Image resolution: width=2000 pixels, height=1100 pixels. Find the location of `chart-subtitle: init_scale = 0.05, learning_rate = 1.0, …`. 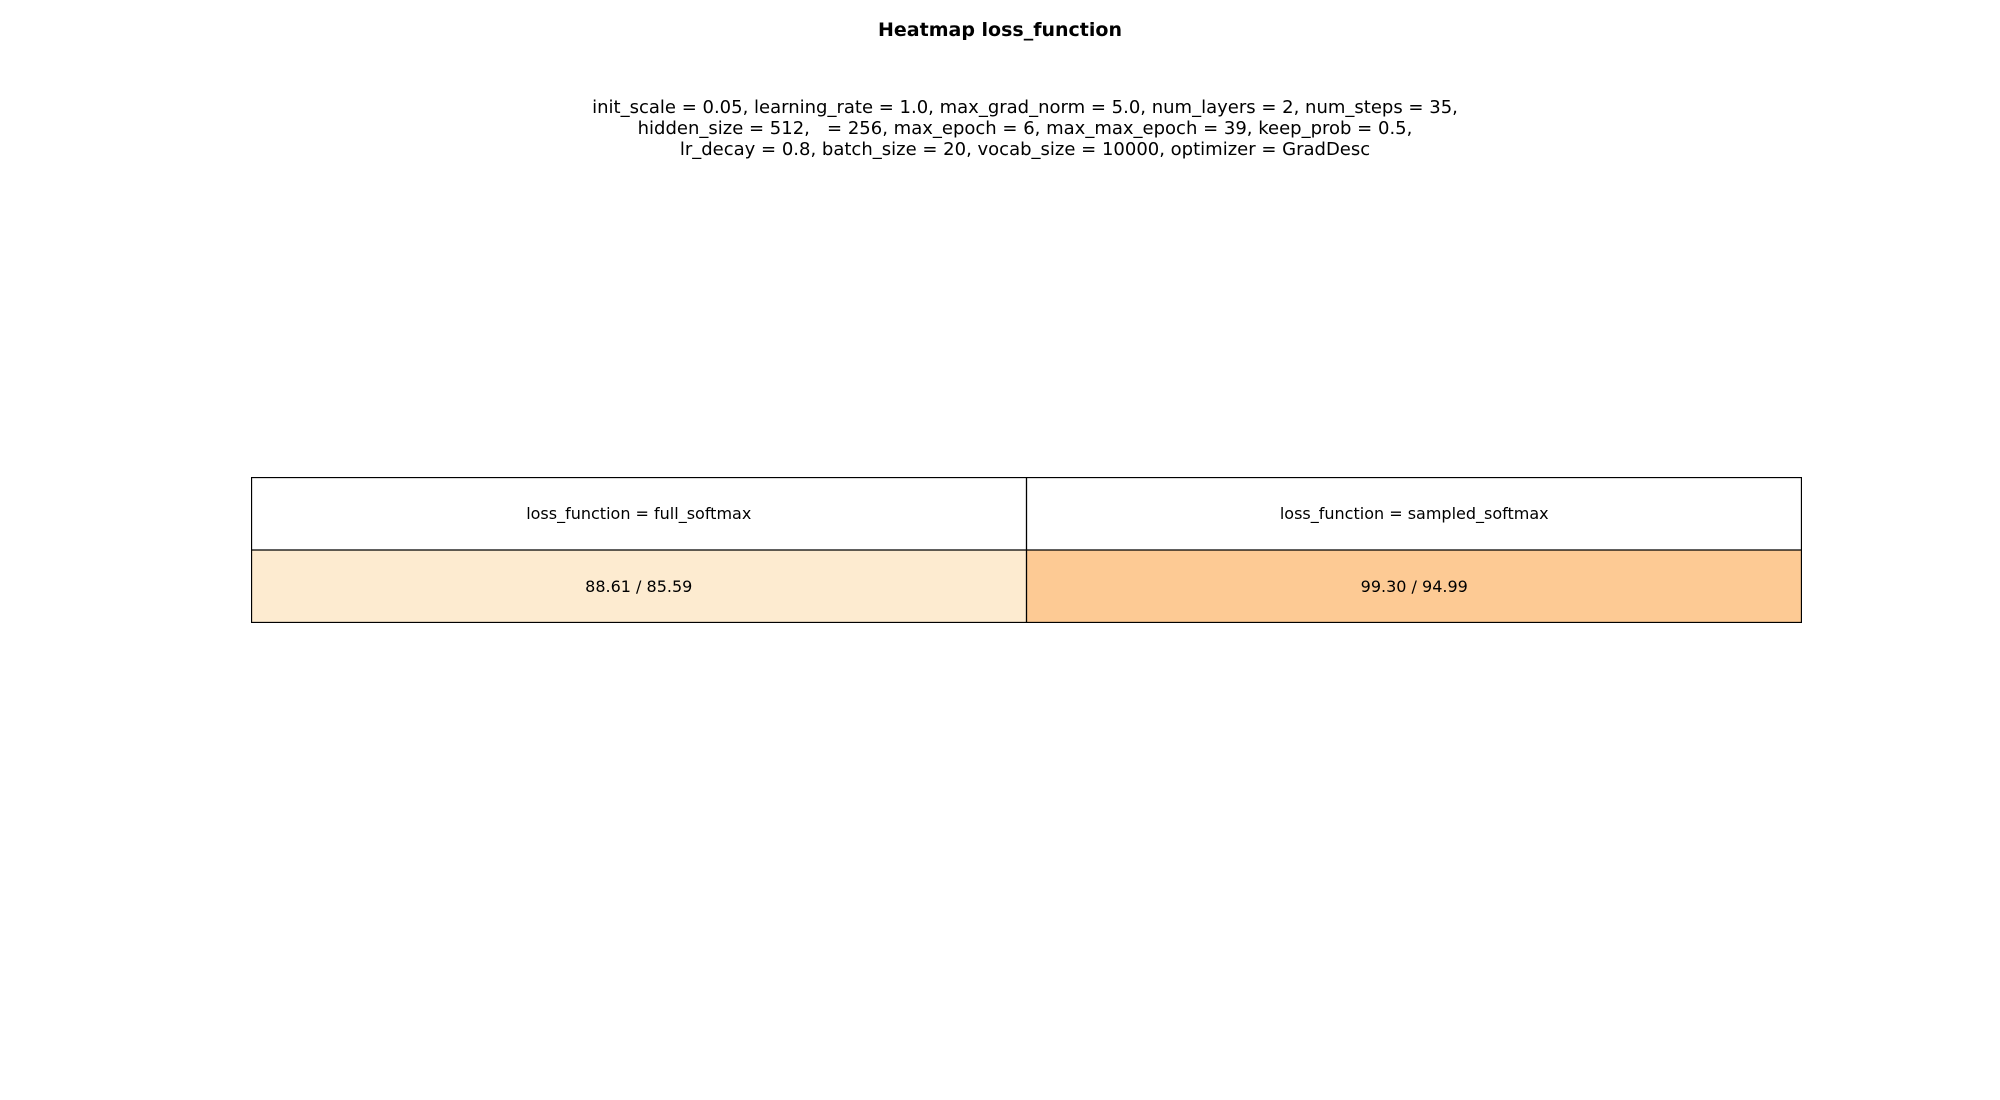

chart-subtitle: init_scale = 0.05, learning_rate = 1.0, … is located at coordinates (1000, 128).